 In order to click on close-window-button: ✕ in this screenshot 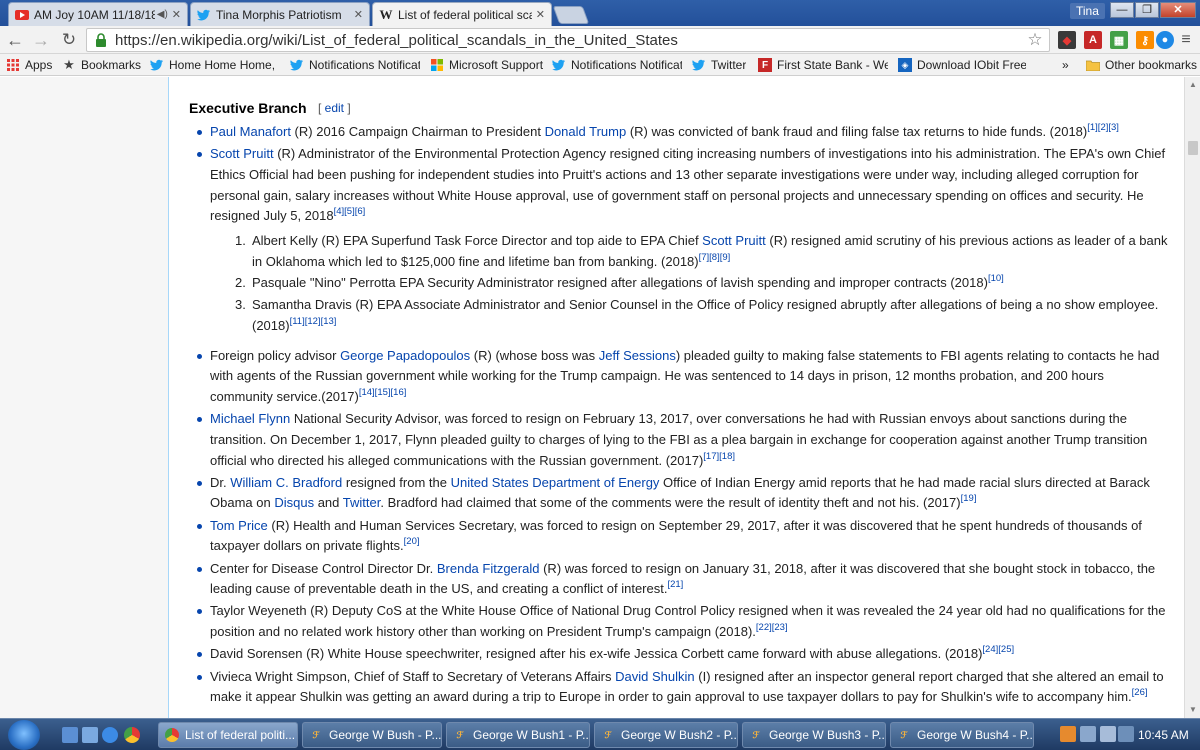, I will do `click(1178, 10)`.